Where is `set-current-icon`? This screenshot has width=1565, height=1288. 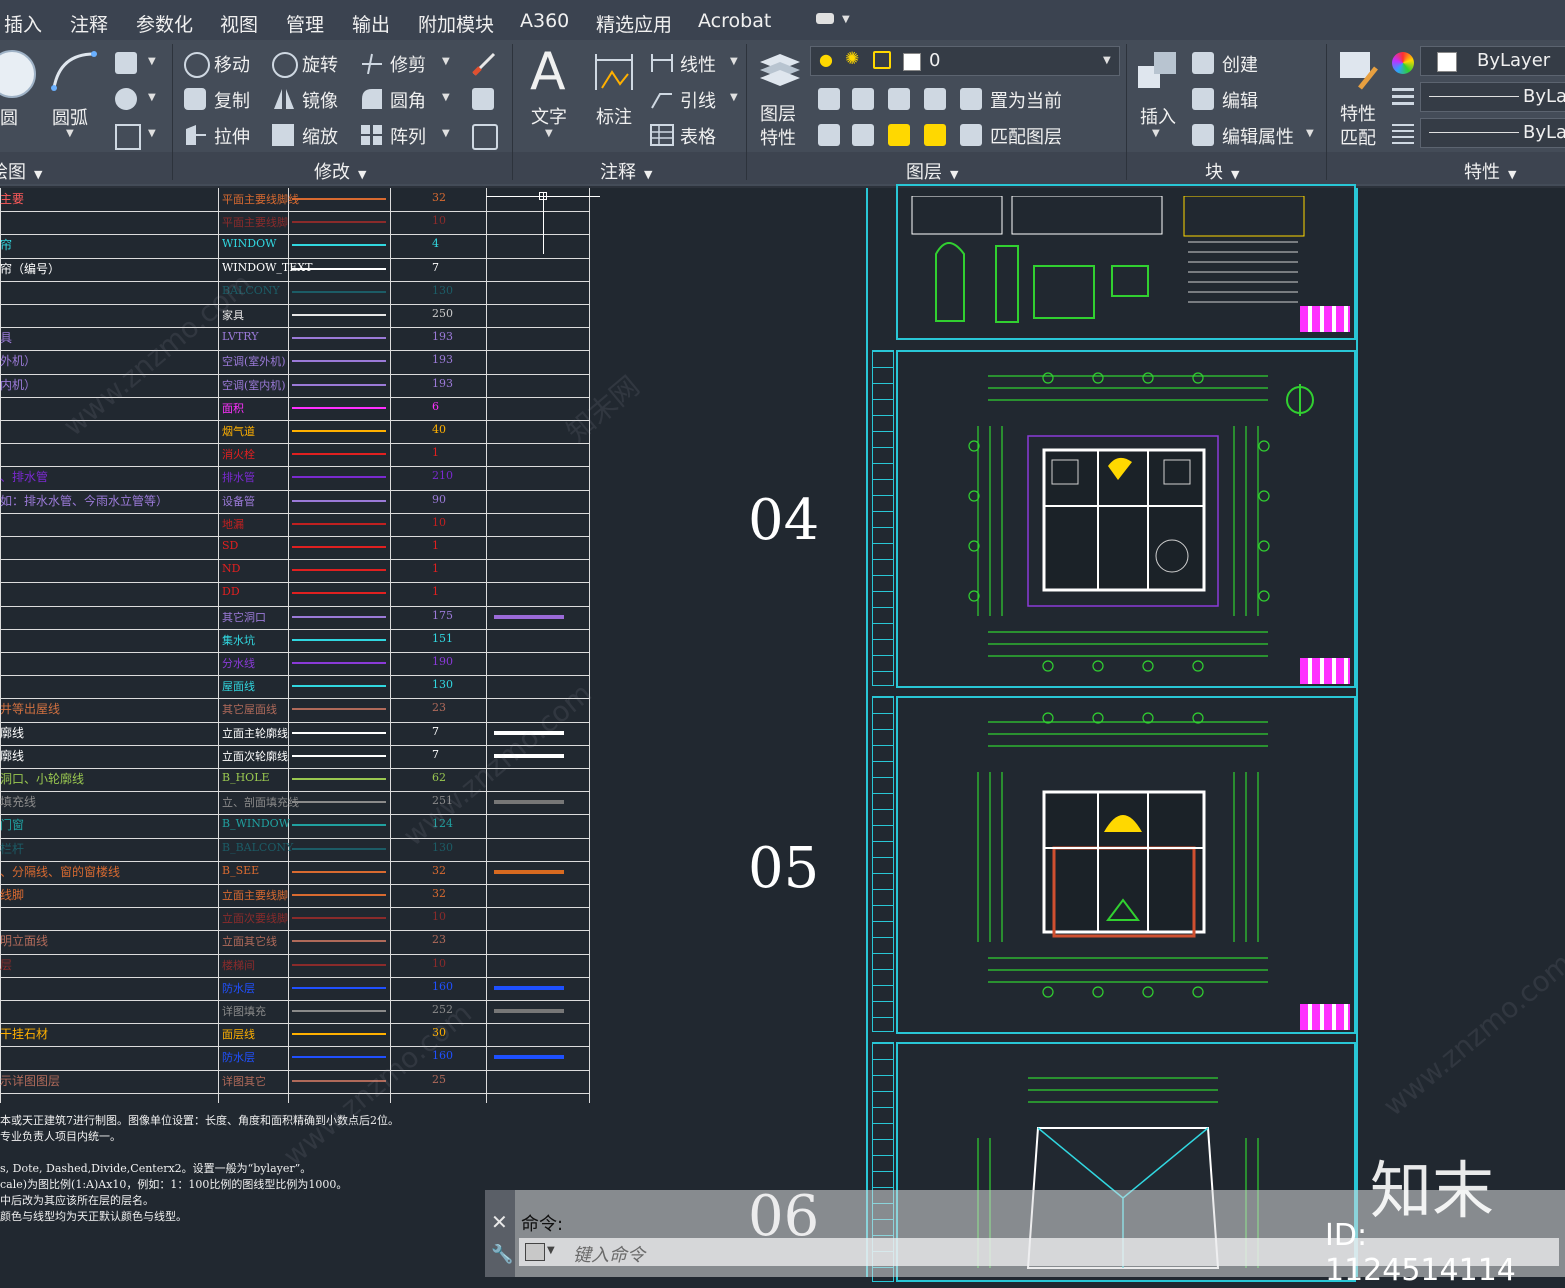 set-current-icon is located at coordinates (971, 99).